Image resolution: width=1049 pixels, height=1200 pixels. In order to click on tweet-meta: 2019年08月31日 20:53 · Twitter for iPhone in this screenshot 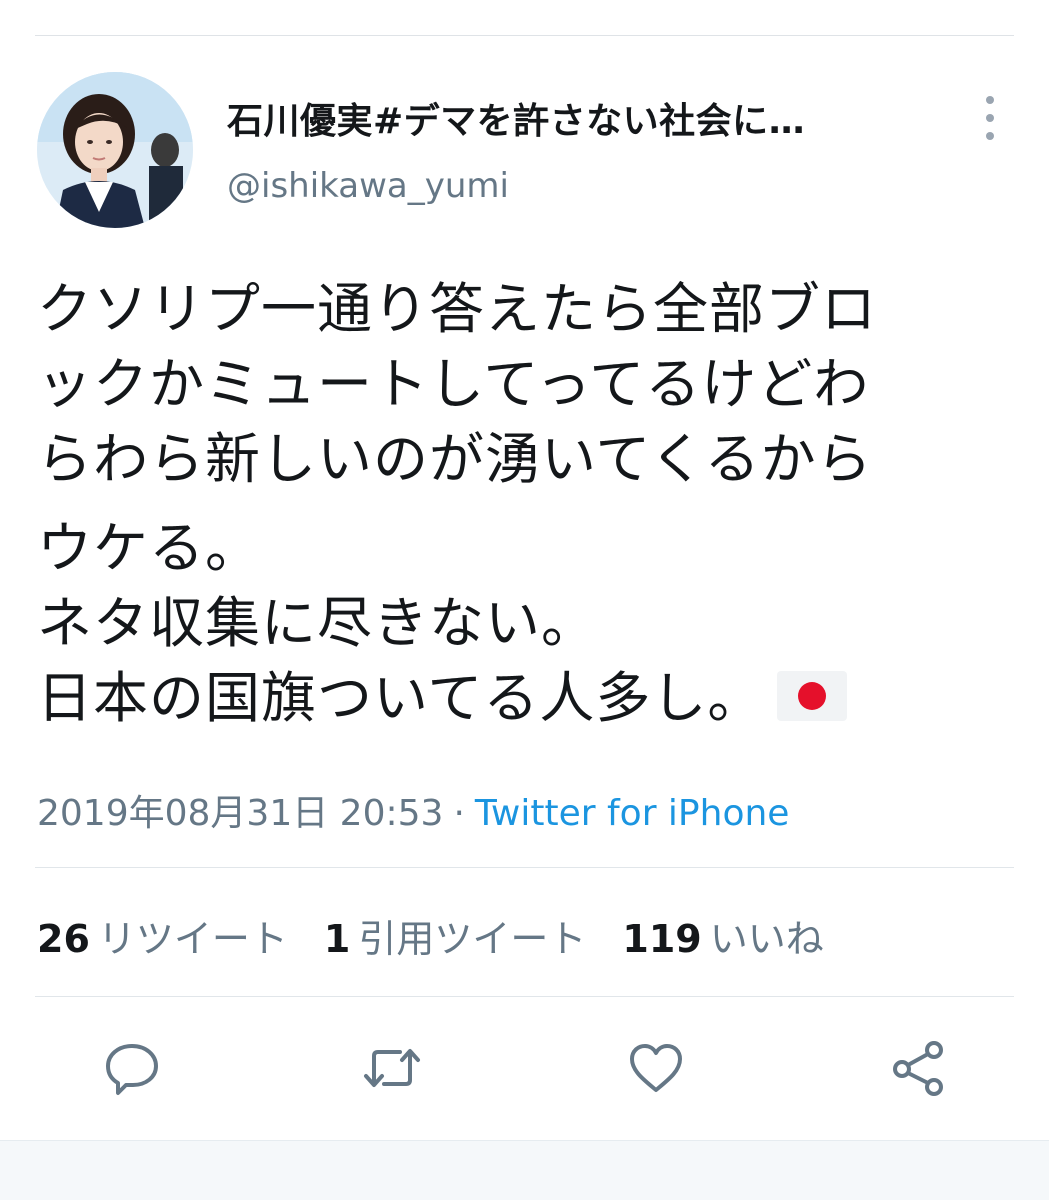, I will do `click(413, 810)`.